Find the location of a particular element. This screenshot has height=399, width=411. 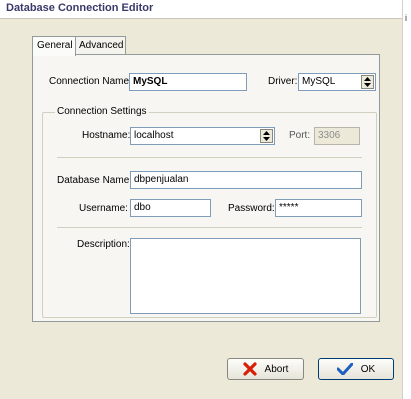

hostname-dropdown-button is located at coordinates (266, 136).